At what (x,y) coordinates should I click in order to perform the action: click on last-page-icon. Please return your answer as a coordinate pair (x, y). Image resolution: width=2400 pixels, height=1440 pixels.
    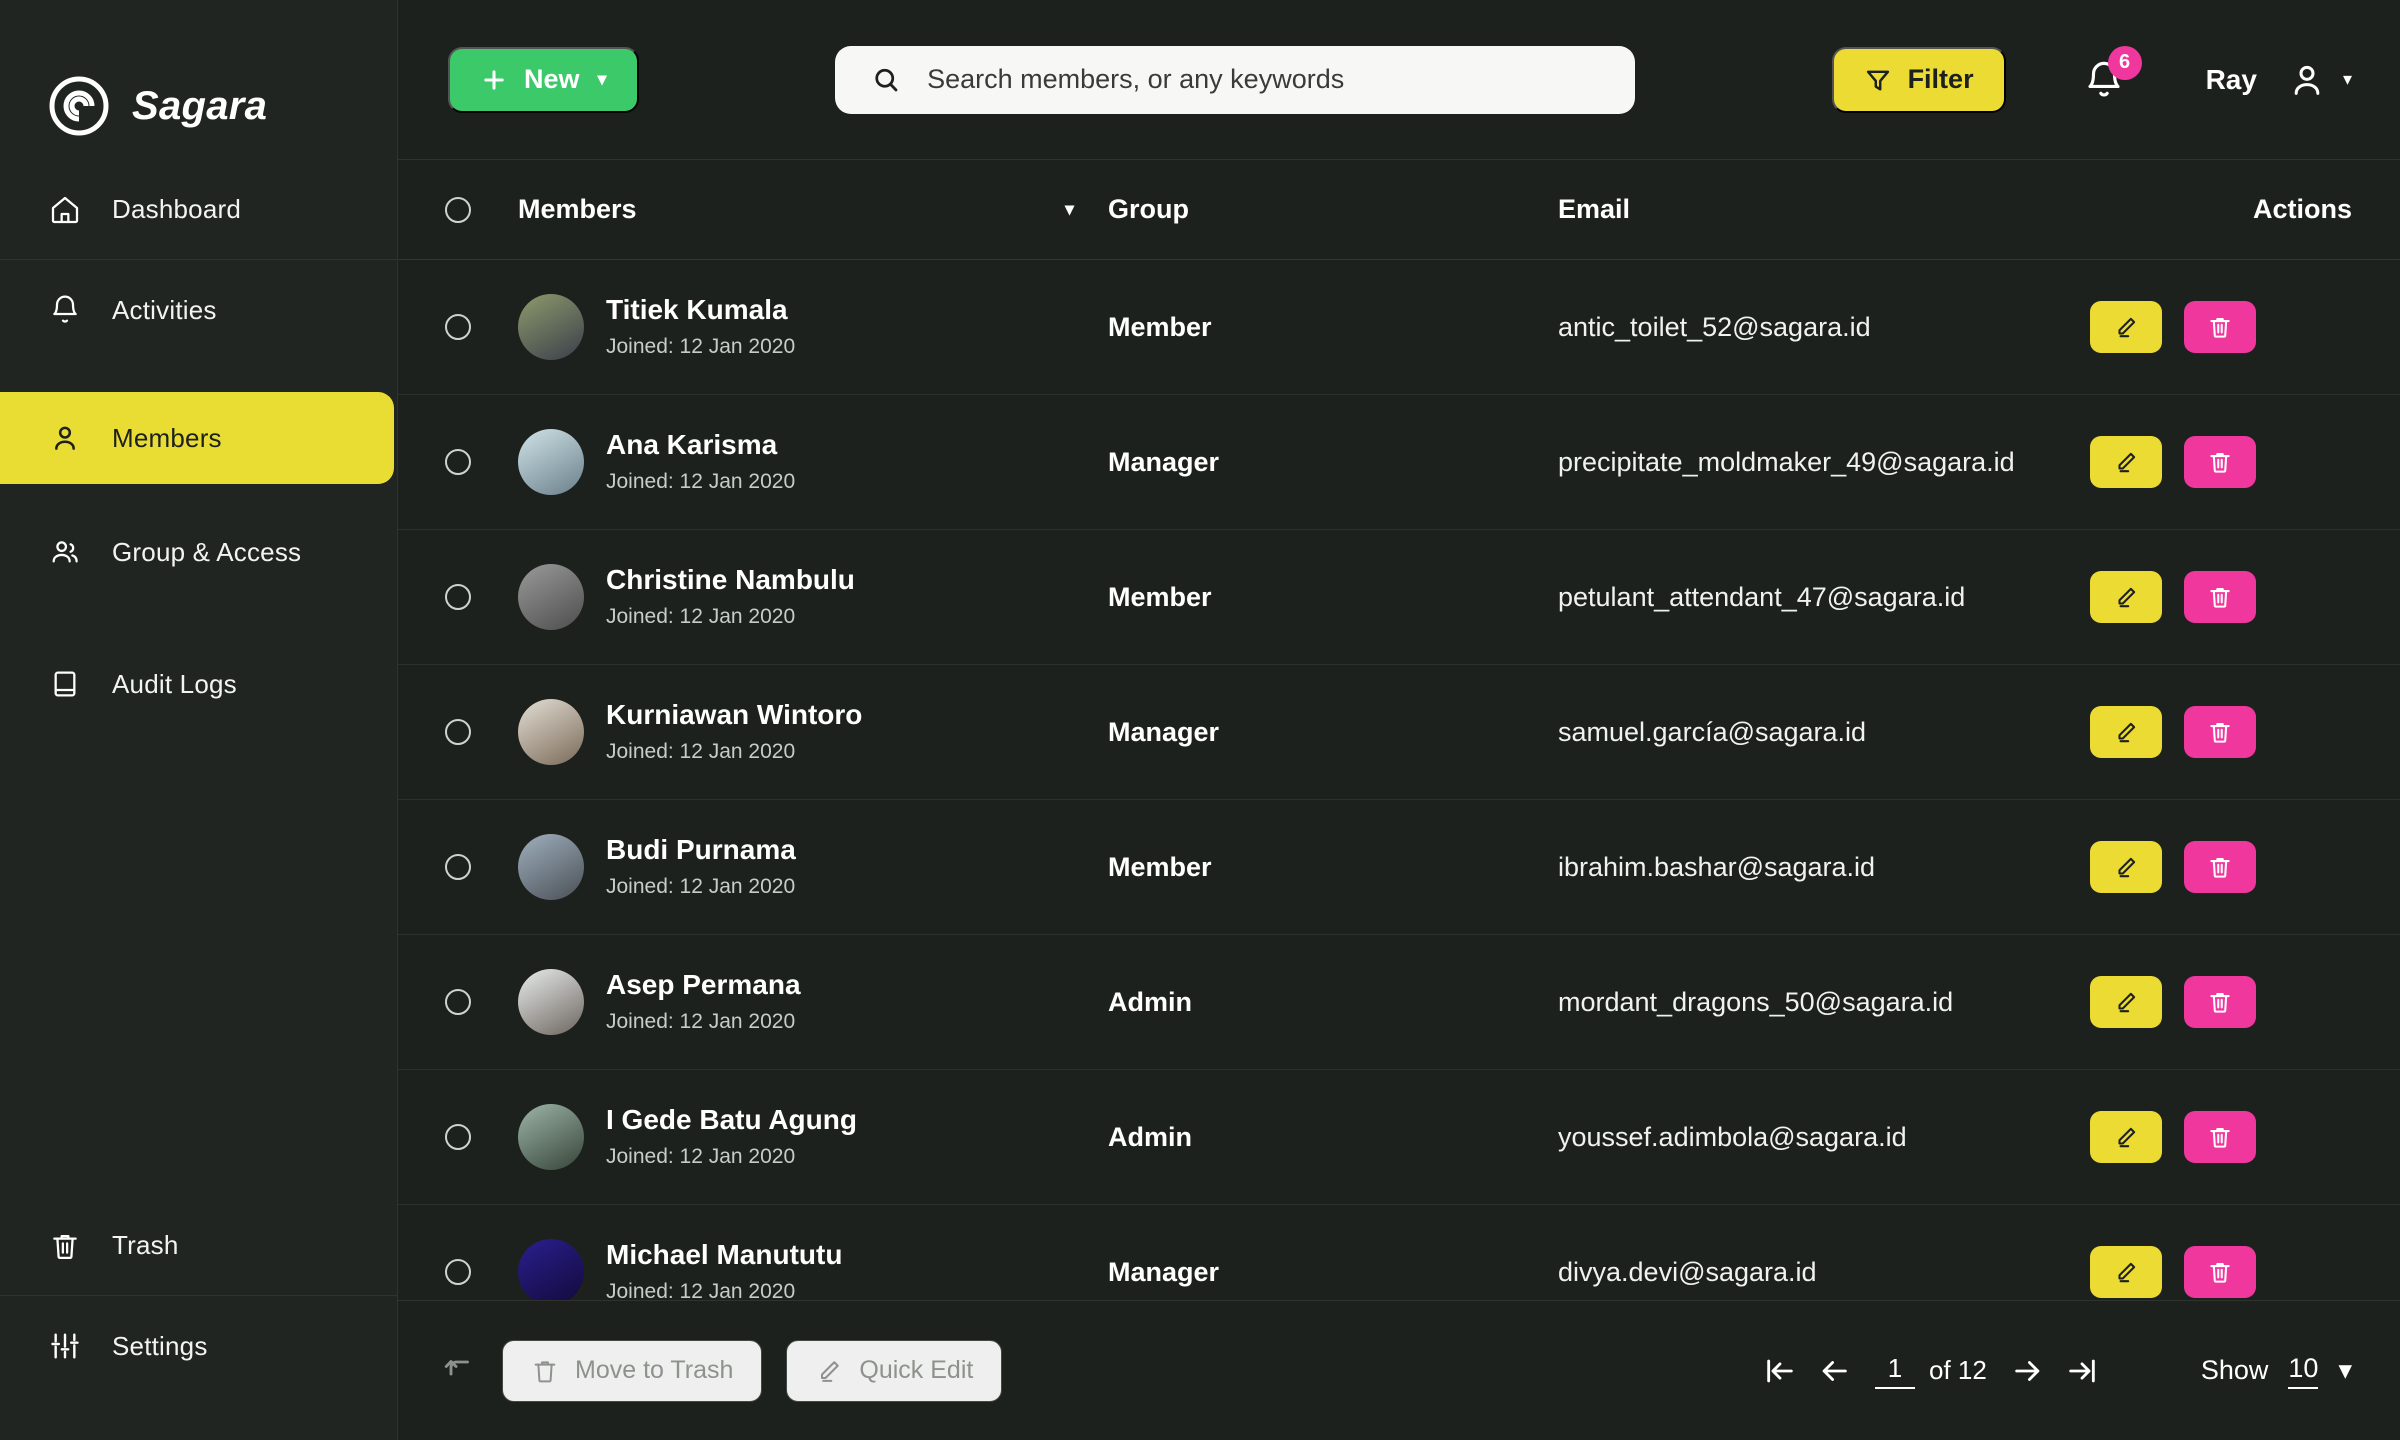
    Looking at the image, I should click on (2082, 1371).